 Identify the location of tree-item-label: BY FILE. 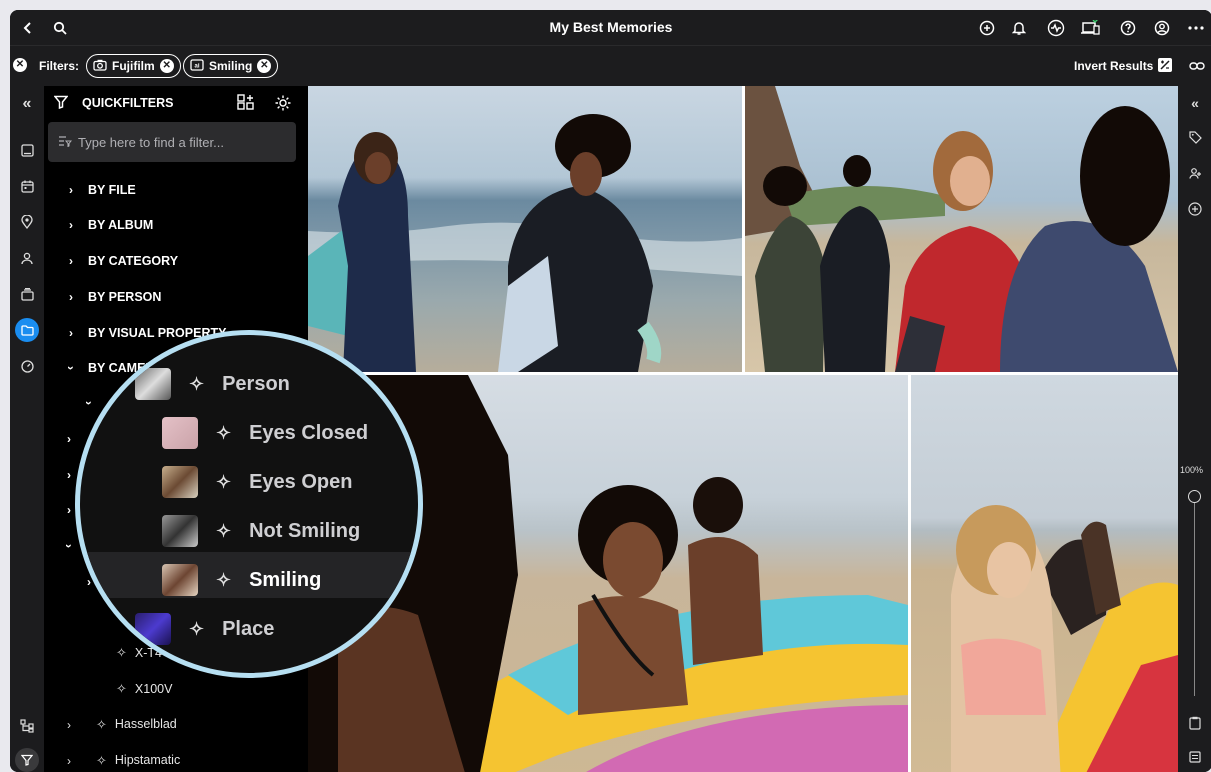
(112, 190).